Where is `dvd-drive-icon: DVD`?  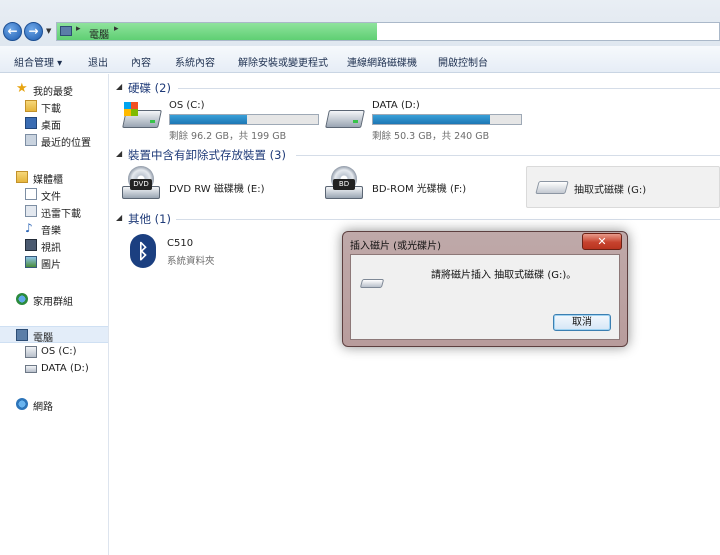 dvd-drive-icon: DVD is located at coordinates (142, 183).